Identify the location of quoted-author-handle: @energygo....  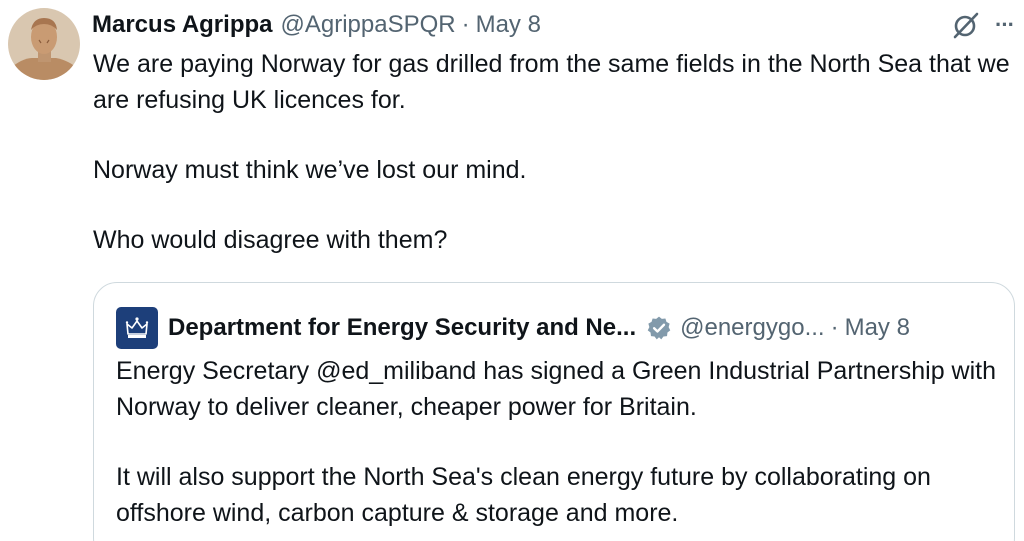
(752, 328).